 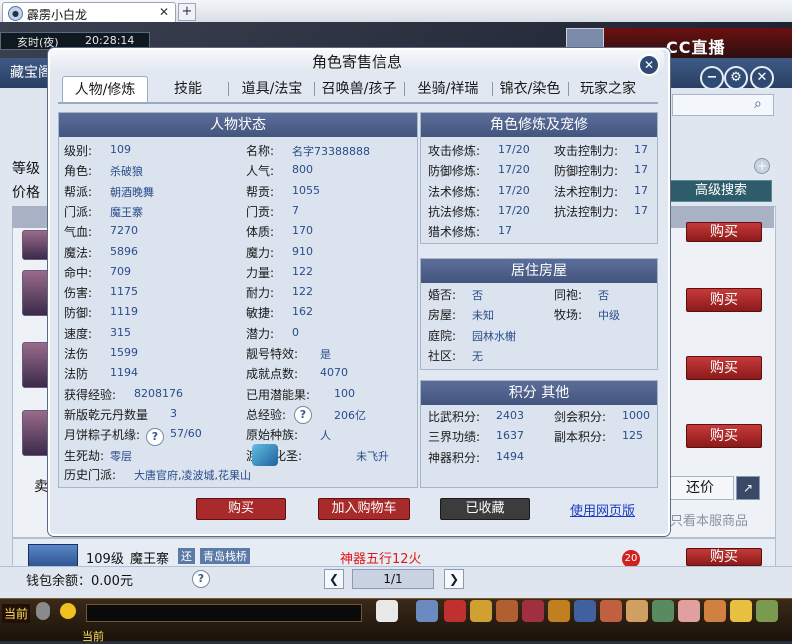 I want to click on friend-icon, so click(x=585, y=611).